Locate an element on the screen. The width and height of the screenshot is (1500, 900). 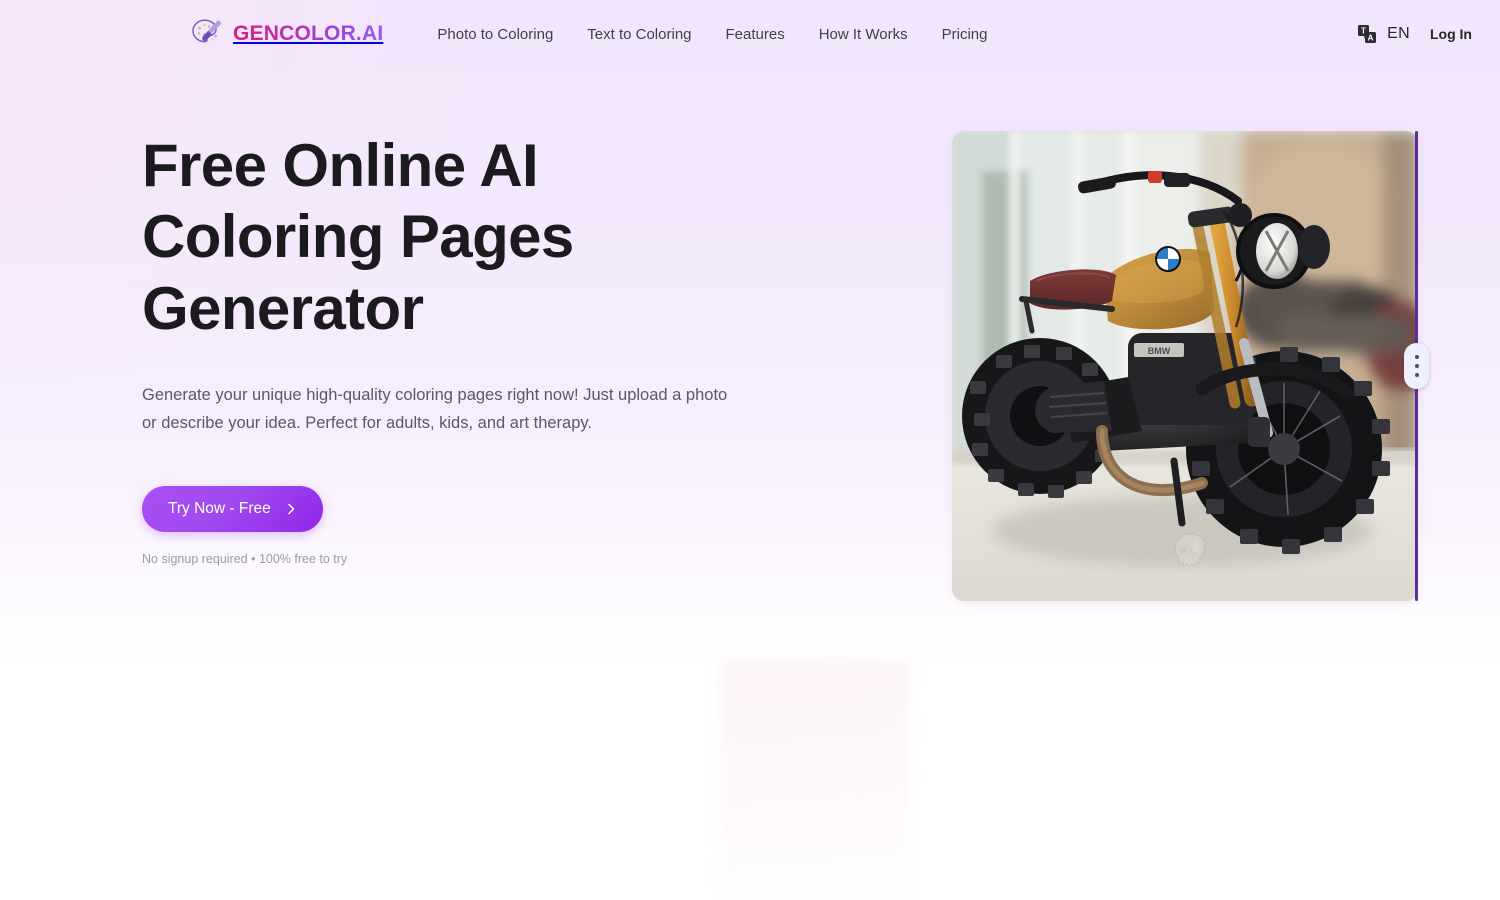
skull-star-watermark is located at coordinates (1190, 551).